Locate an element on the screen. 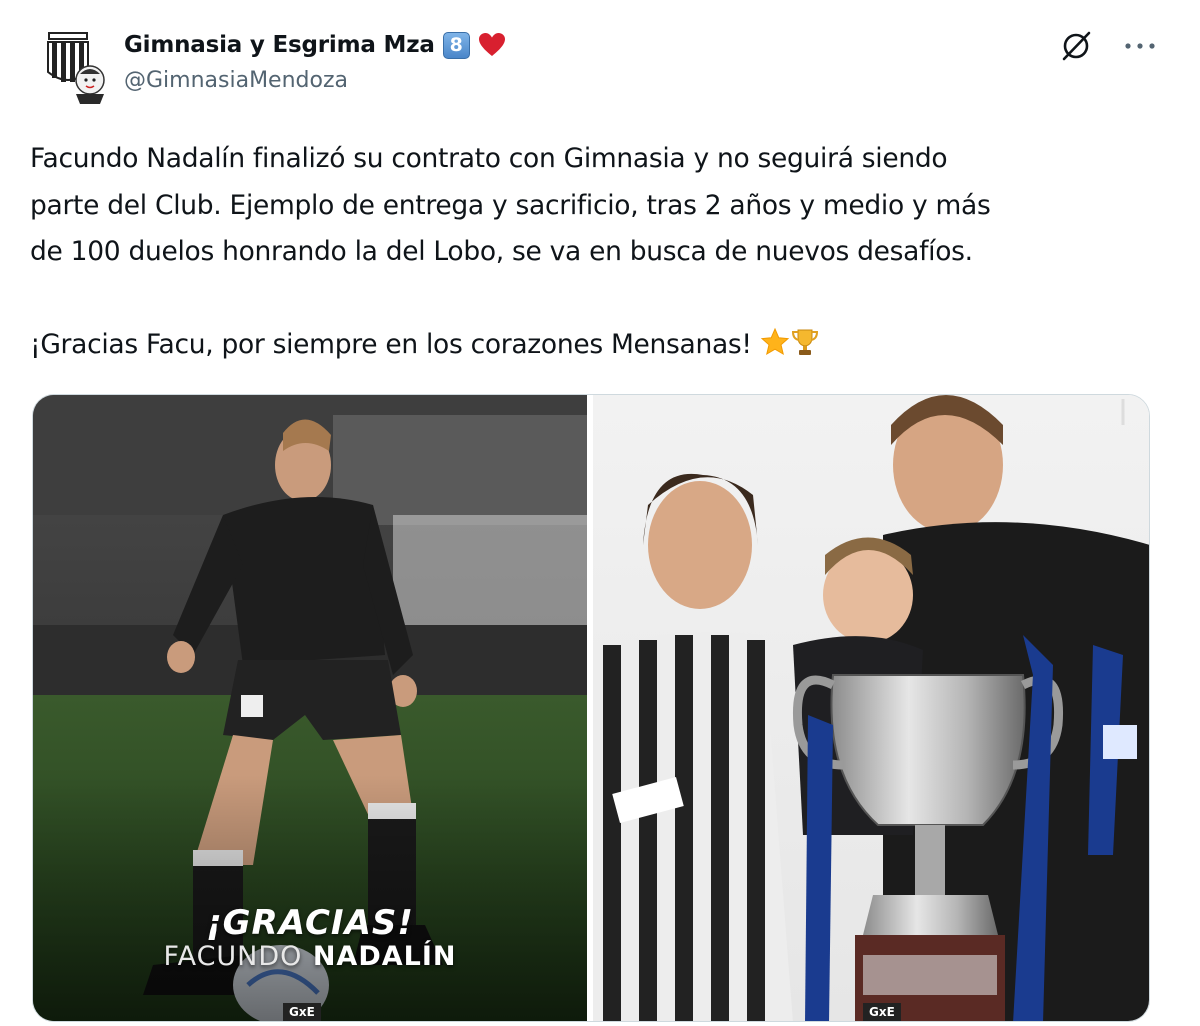 This screenshot has width=1200, height=1026. account-handle: @GimnasiaMendoza is located at coordinates (236, 80).